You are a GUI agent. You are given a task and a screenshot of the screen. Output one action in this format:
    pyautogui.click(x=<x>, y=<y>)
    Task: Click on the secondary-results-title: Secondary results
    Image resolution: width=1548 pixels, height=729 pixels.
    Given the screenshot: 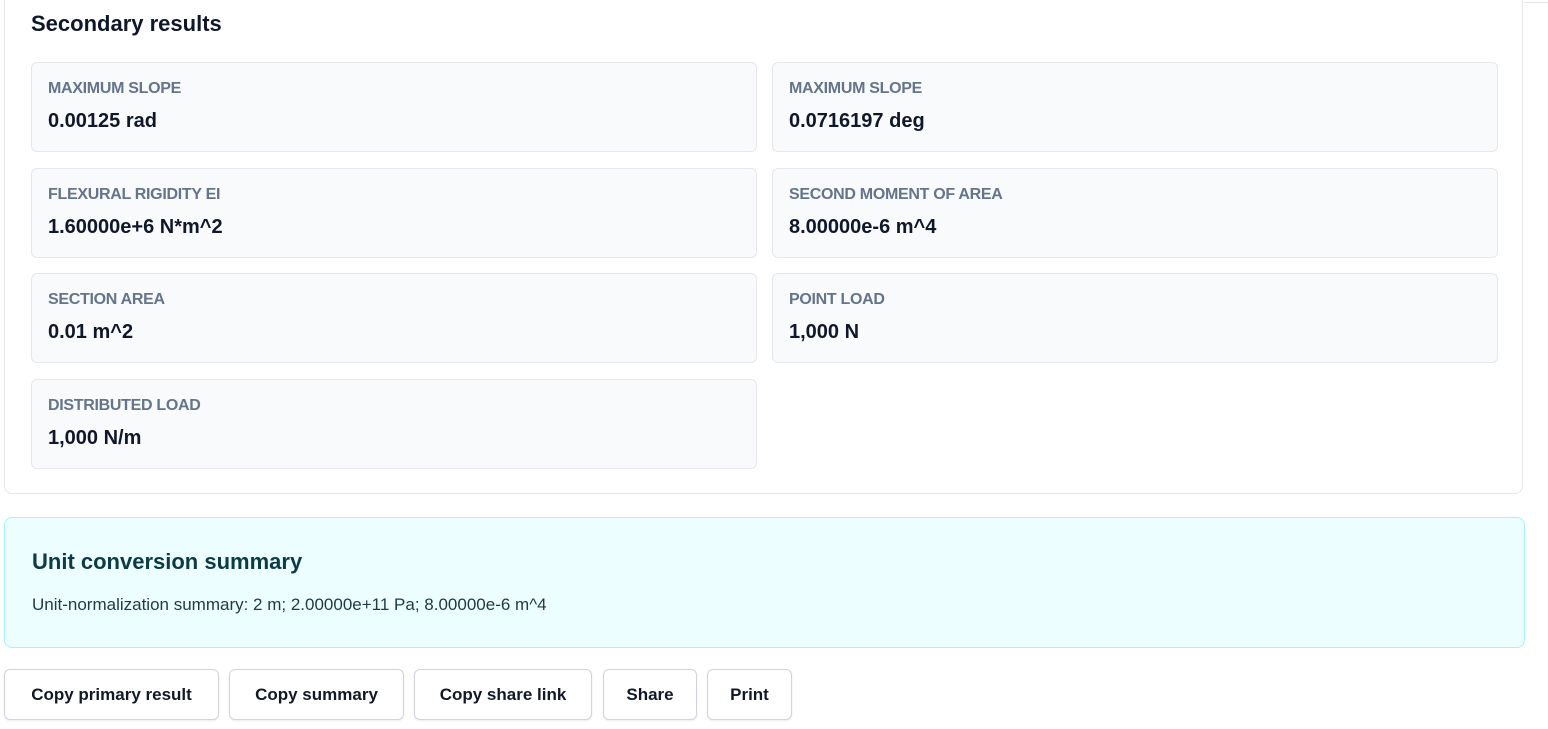 What is the action you would take?
    pyautogui.click(x=126, y=23)
    